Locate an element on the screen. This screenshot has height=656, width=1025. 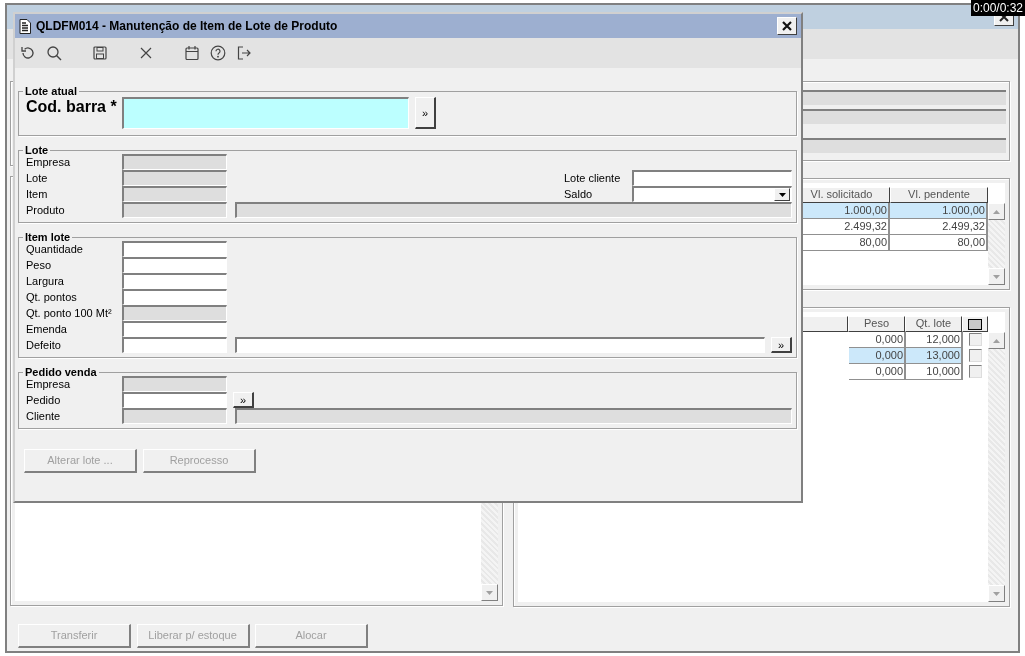
field-label: Emenda is located at coordinates (47, 329).